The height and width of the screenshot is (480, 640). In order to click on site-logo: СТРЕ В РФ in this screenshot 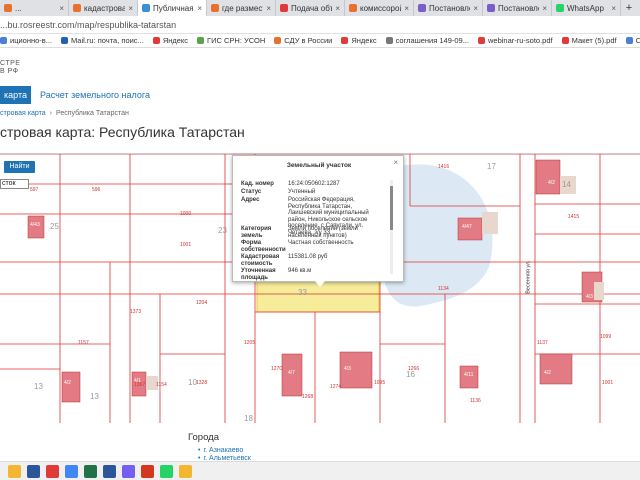, I will do `click(10, 68)`.